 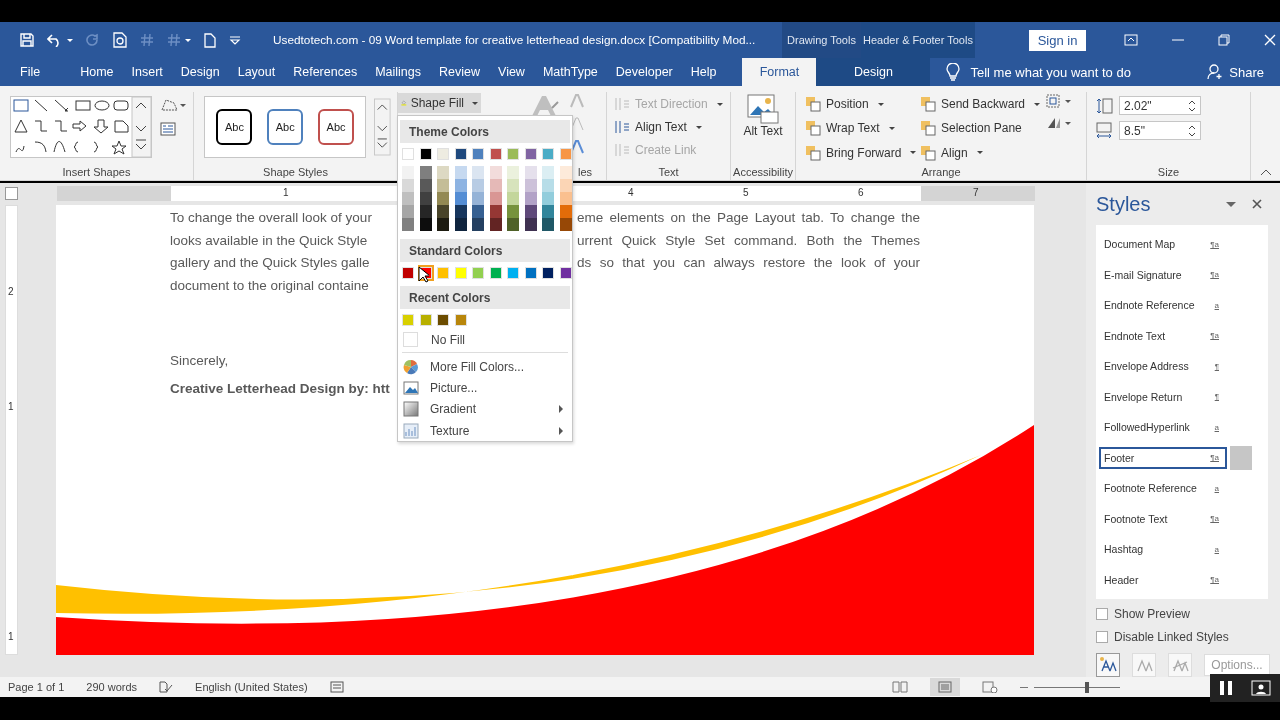 I want to click on ribbon-tab: Home, so click(x=97, y=72).